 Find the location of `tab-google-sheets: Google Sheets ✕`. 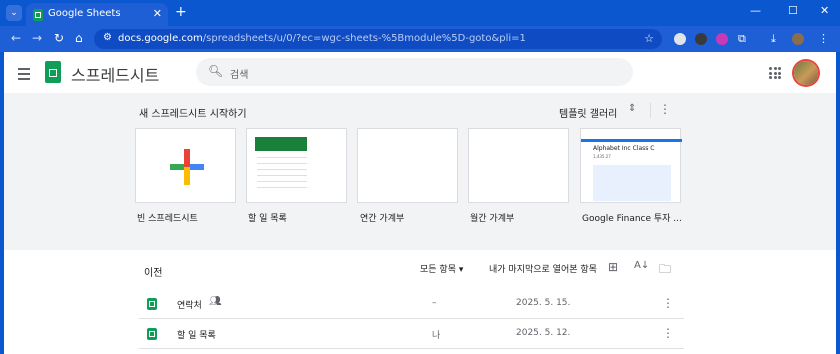

tab-google-sheets: Google Sheets ✕ is located at coordinates (97, 14).